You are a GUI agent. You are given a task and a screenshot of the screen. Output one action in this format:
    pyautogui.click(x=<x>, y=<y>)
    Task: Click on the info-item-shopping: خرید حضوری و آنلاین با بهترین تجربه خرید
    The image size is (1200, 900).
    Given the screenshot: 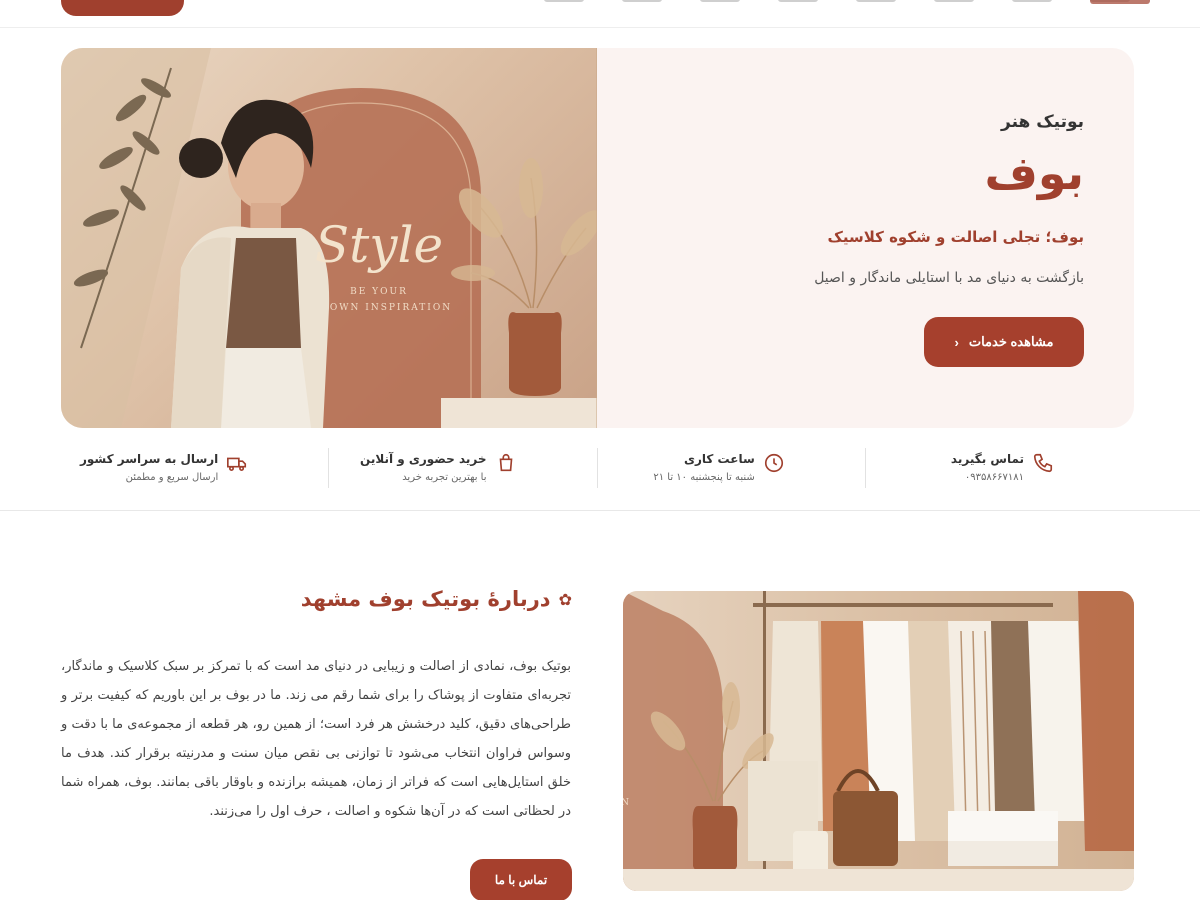 What is the action you would take?
    pyautogui.click(x=463, y=468)
    